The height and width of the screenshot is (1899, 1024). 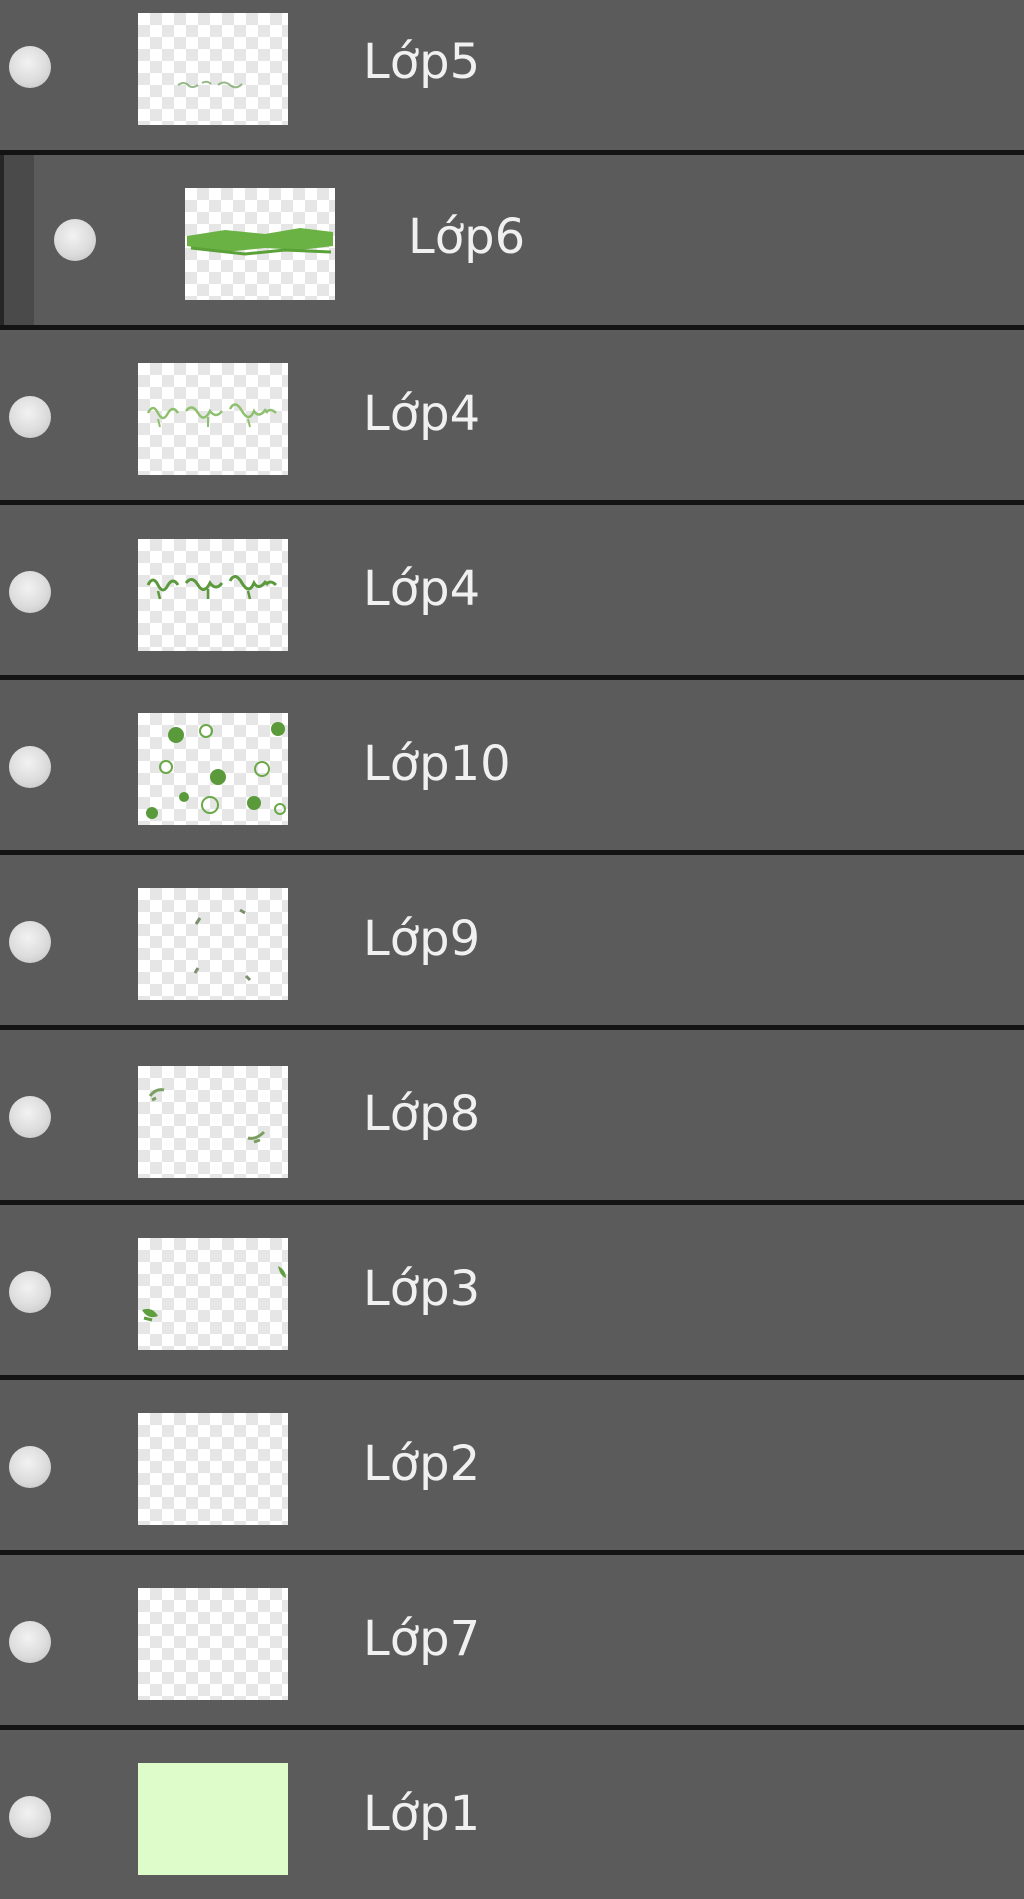 What do you see at coordinates (467, 237) in the screenshot?
I see `layer-name: Lớp6` at bounding box center [467, 237].